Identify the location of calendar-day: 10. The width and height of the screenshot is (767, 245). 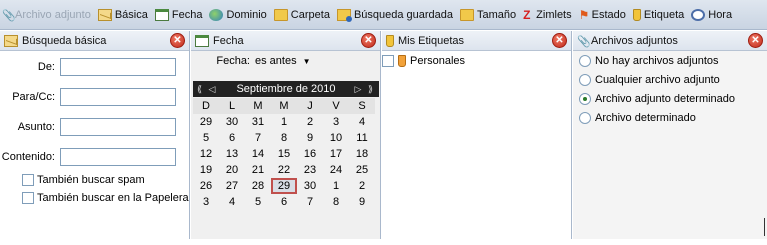
(336, 138).